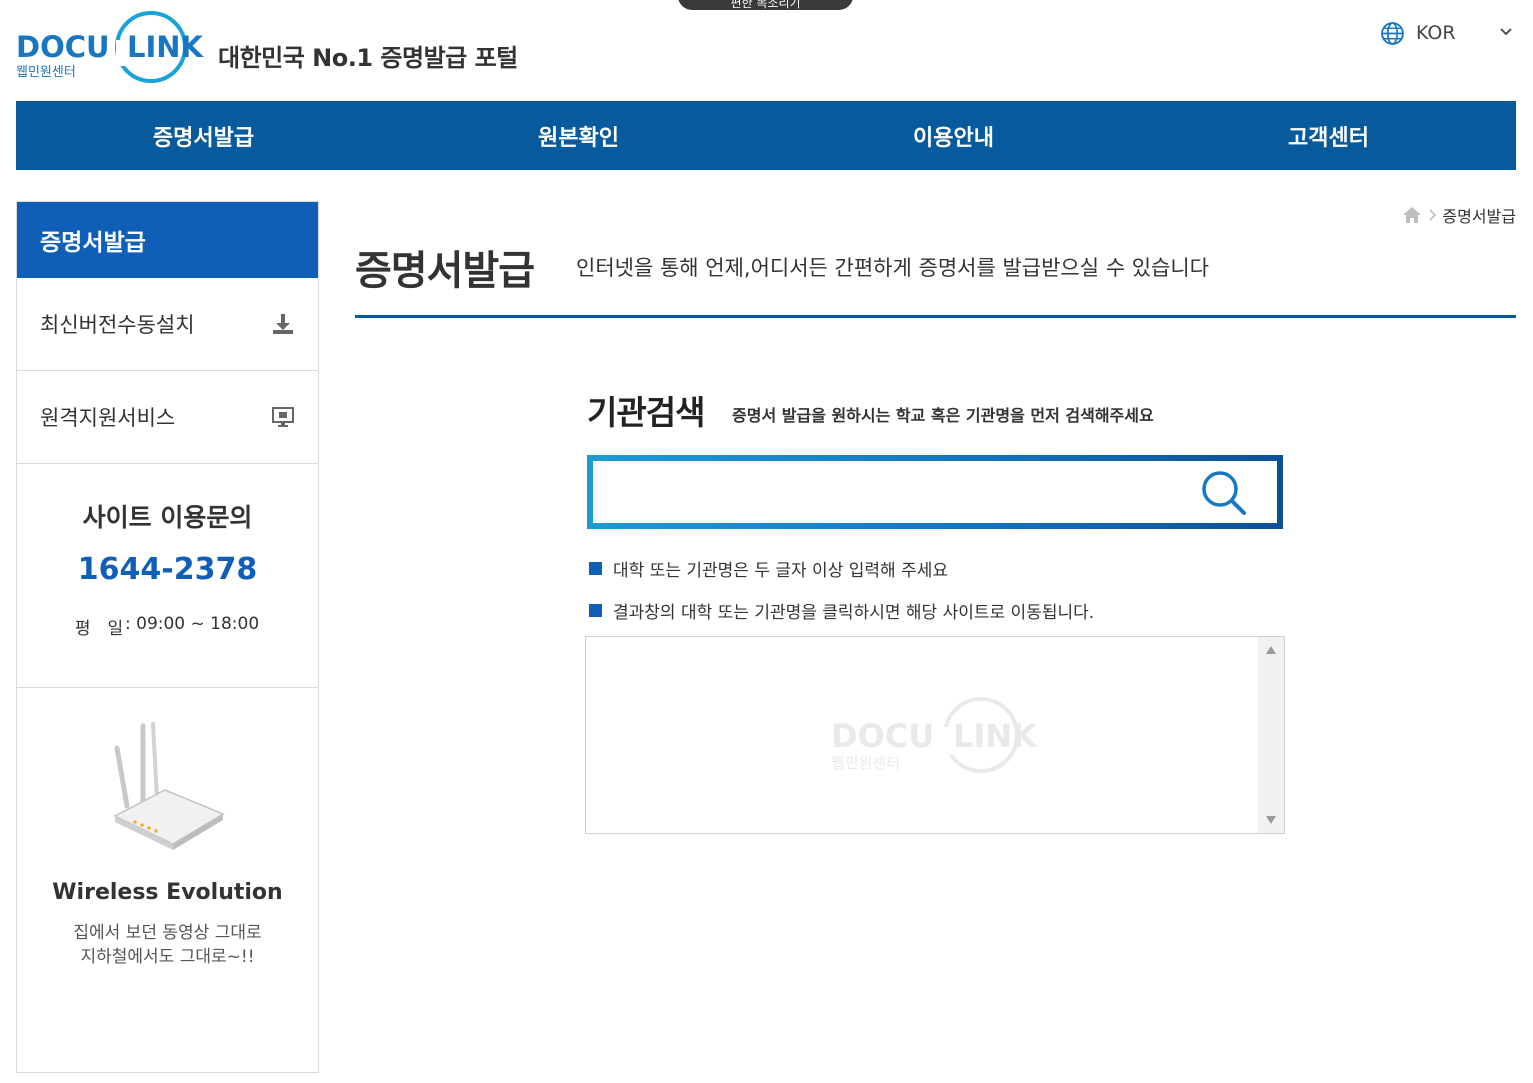 The width and height of the screenshot is (1533, 1083). I want to click on watermark-brand-left: DOCU, so click(882, 736).